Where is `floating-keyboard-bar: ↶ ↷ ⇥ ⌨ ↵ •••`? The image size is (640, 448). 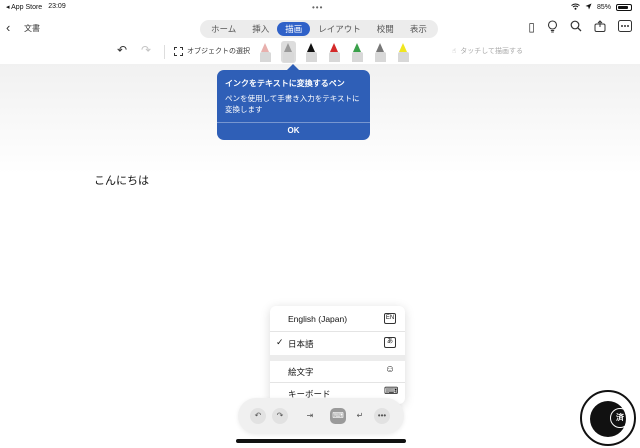 floating-keyboard-bar: ↶ ↷ ⇥ ⌨ ↵ ••• is located at coordinates (321, 416).